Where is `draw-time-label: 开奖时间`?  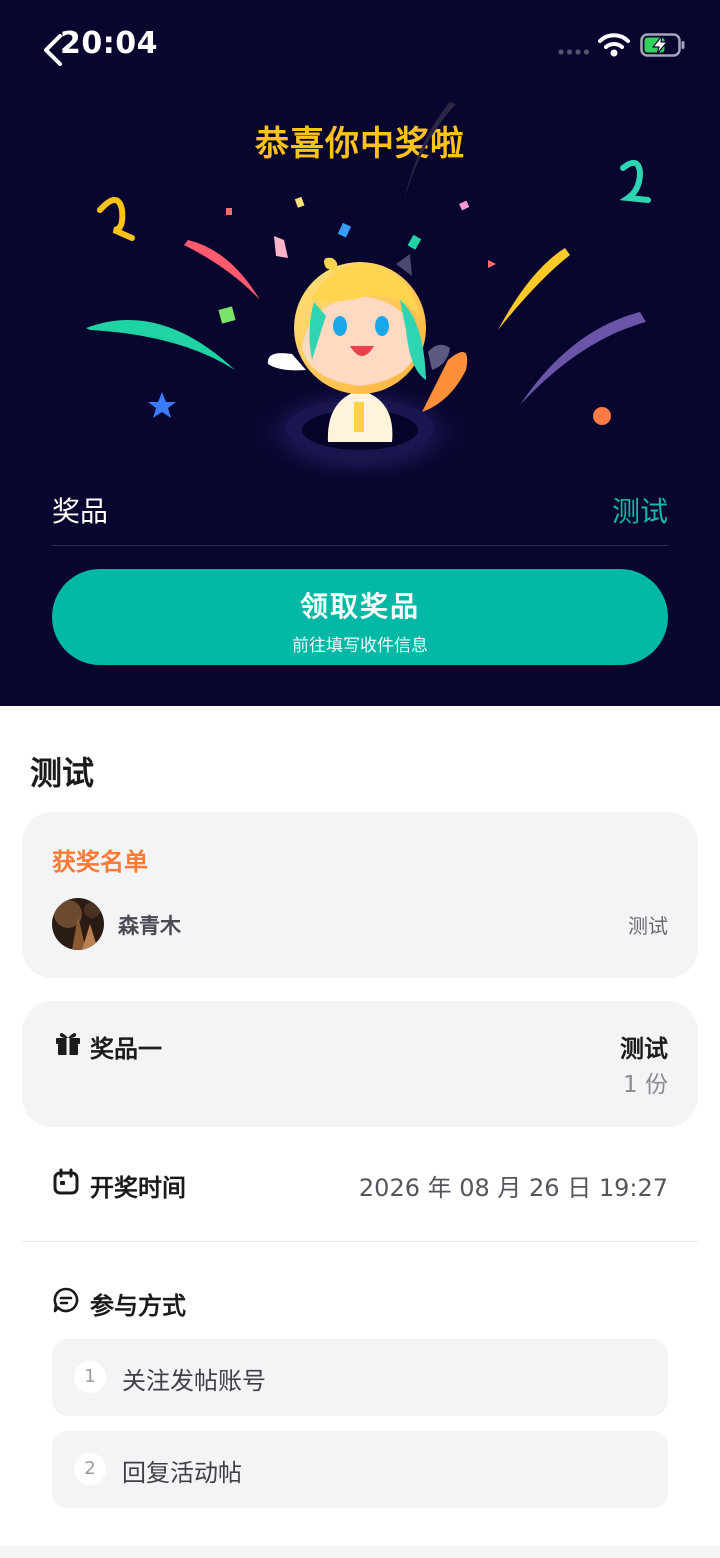 draw-time-label: 开奖时间 is located at coordinates (138, 1188).